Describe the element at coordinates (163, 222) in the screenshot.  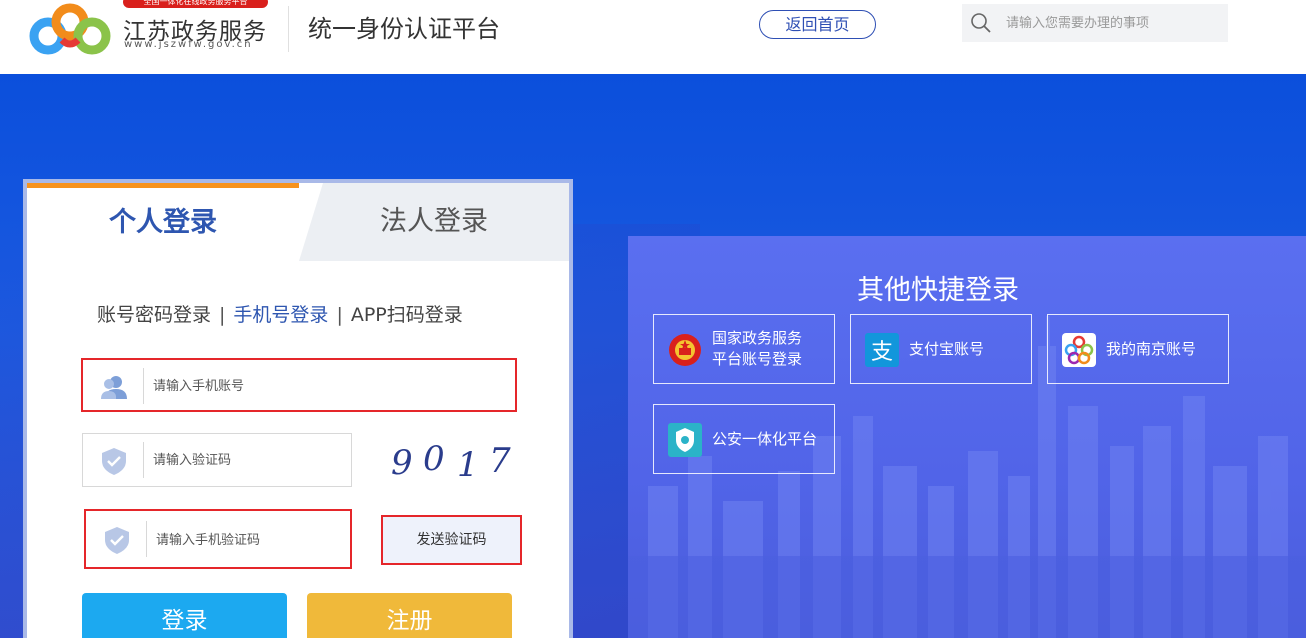
I see `tab-personal-login: 个人登录` at that location.